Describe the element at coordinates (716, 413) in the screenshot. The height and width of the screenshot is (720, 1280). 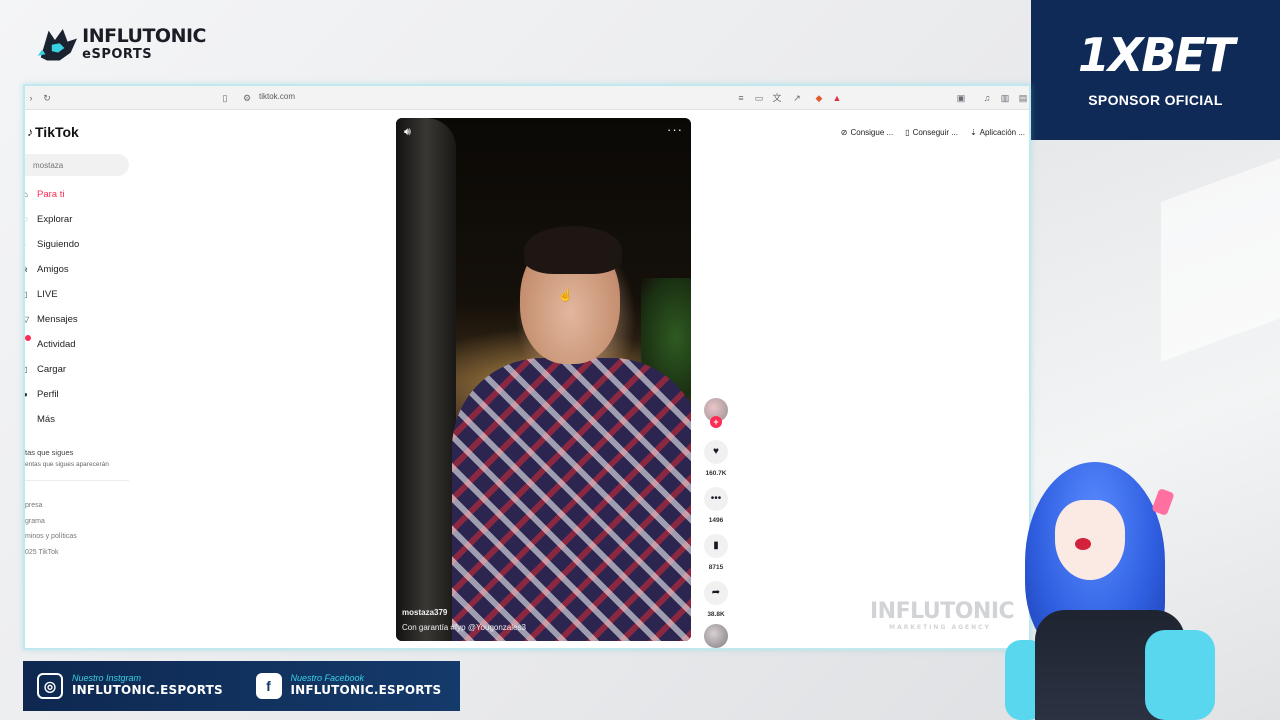
I see `creator-avatar: +` at that location.